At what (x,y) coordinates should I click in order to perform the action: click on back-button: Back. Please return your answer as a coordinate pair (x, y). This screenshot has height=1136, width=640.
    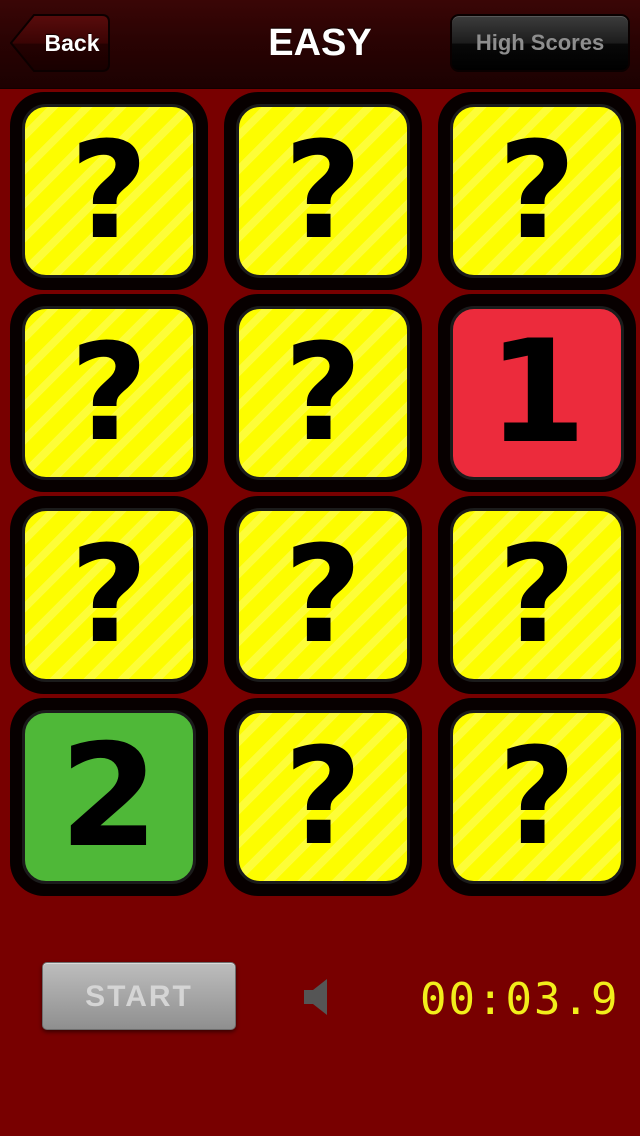
    Looking at the image, I should click on (60, 43).